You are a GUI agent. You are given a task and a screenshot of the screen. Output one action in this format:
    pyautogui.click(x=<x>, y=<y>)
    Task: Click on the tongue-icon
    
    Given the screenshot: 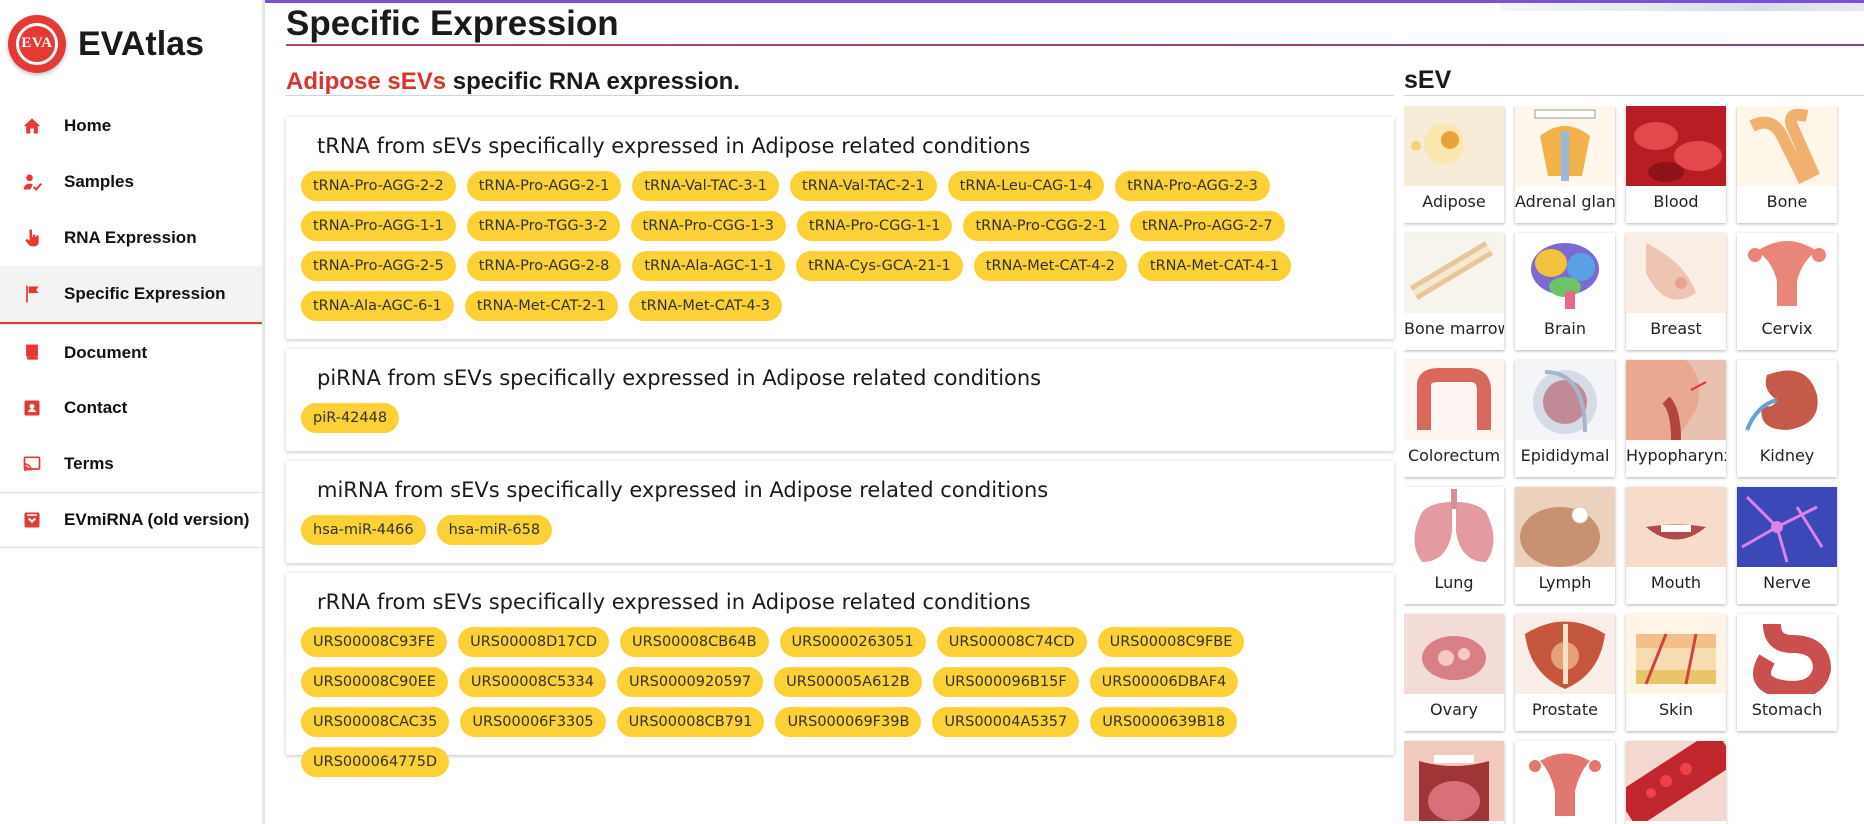 What is the action you would take?
    pyautogui.click(x=1454, y=781)
    